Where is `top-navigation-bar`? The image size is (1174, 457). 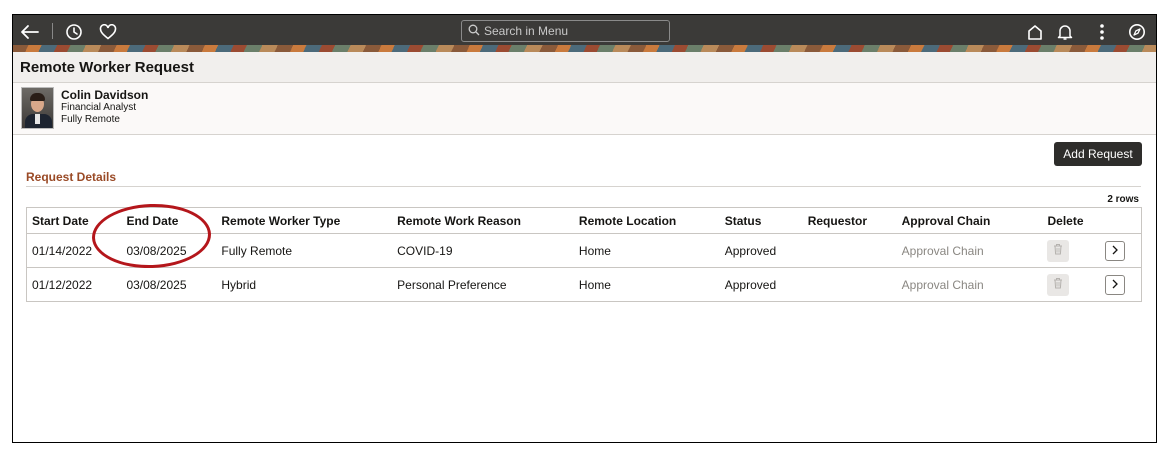 top-navigation-bar is located at coordinates (584, 33).